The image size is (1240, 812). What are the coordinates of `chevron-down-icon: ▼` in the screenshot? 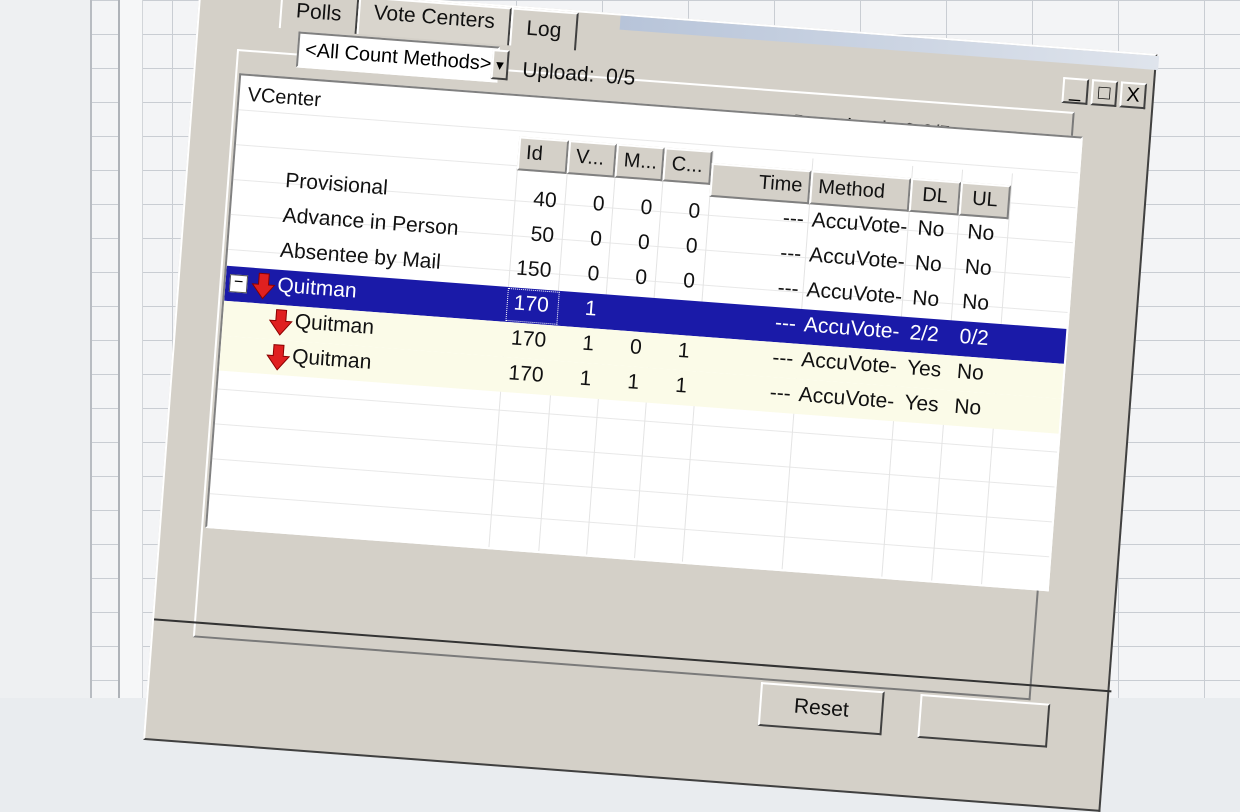 It's located at (500, 65).